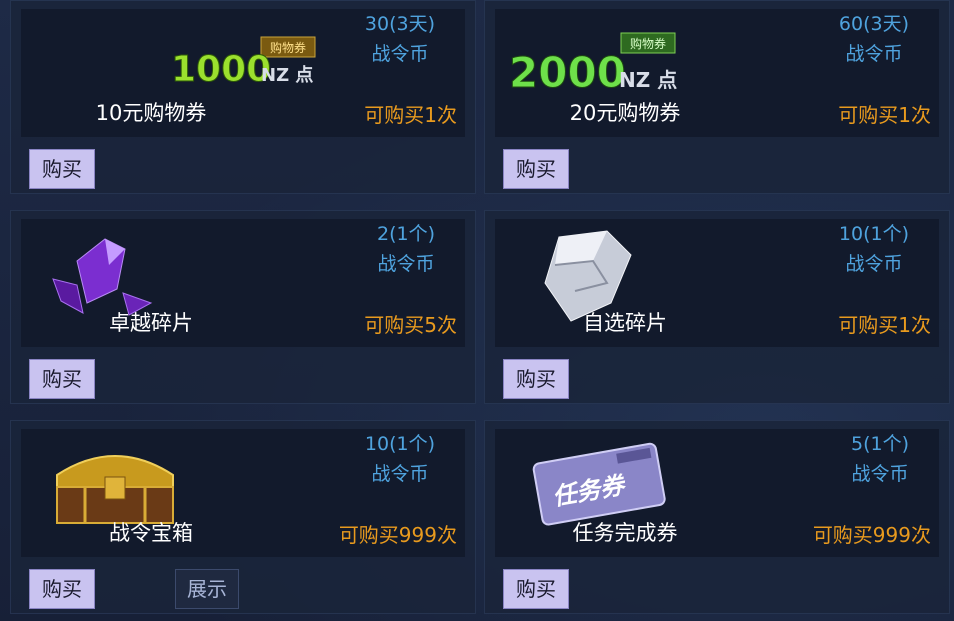 The width and height of the screenshot is (954, 621). I want to click on item-name: 任务完成券, so click(625, 533).